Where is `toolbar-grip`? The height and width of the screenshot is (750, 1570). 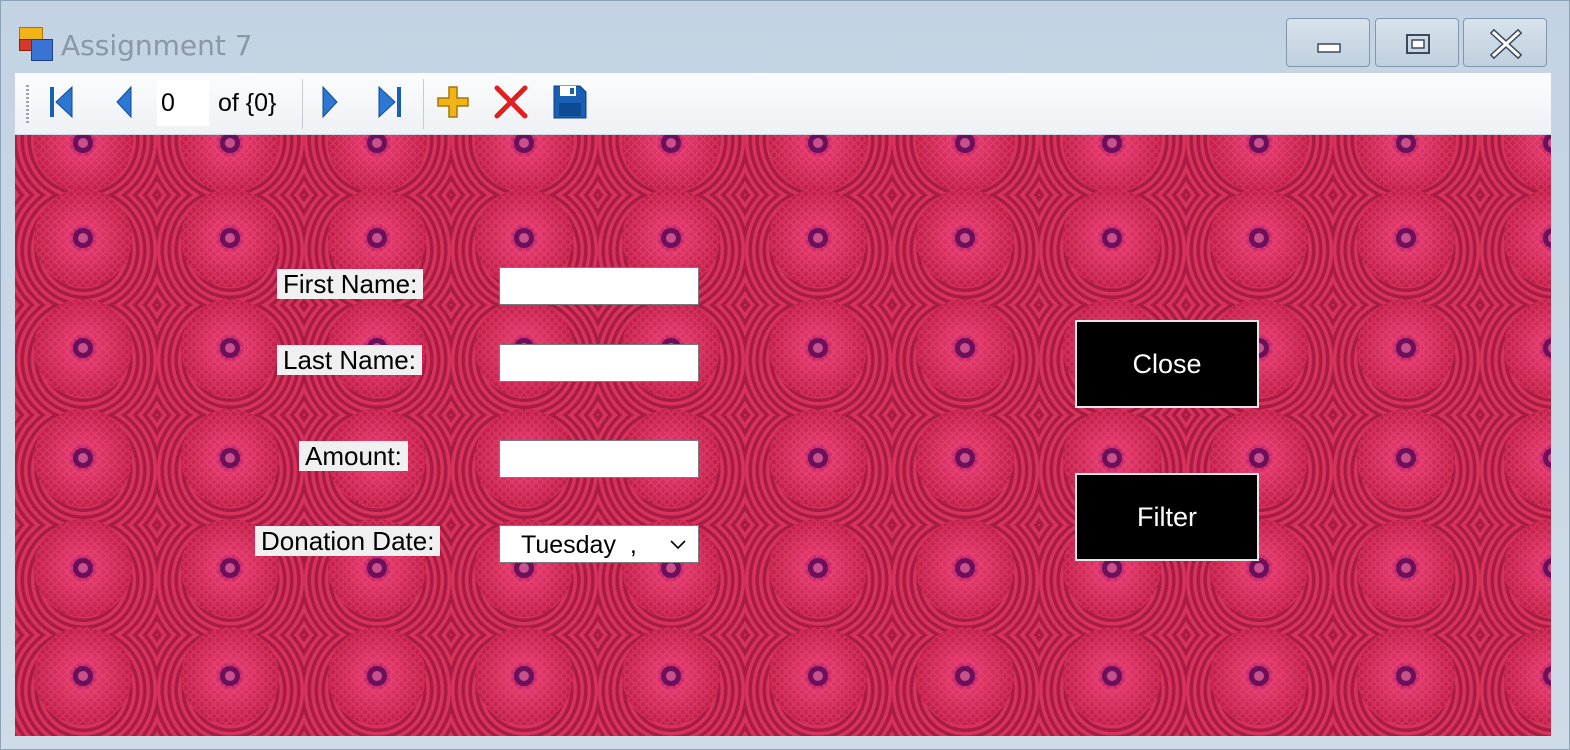
toolbar-grip is located at coordinates (27, 104).